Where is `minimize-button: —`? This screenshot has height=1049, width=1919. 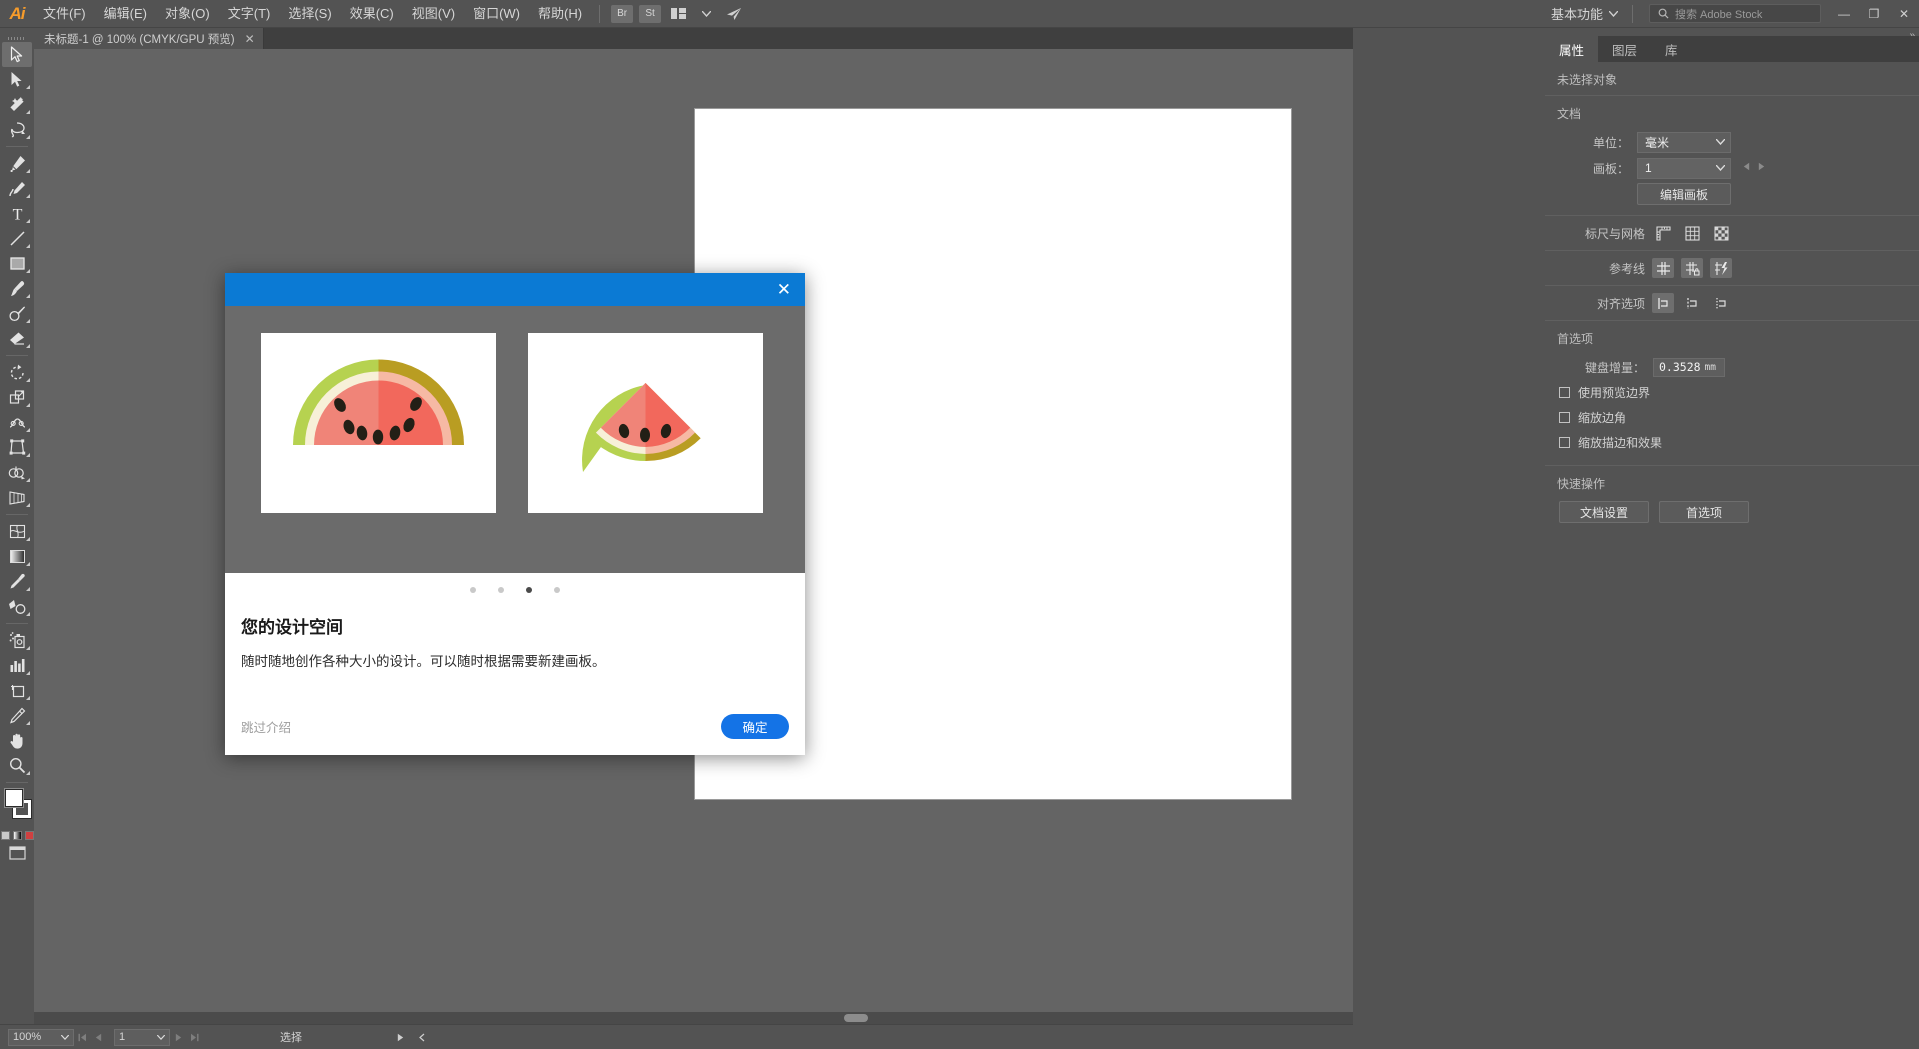
minimize-button: — is located at coordinates (1844, 14).